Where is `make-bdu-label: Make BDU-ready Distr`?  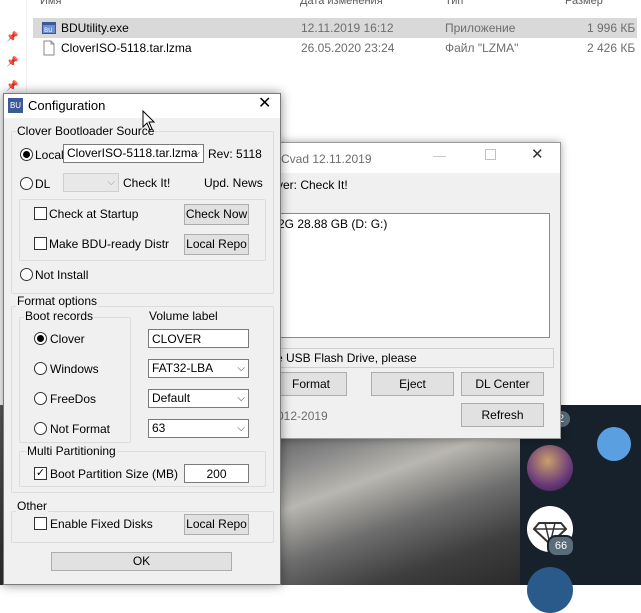 make-bdu-label: Make BDU-ready Distr is located at coordinates (109, 244).